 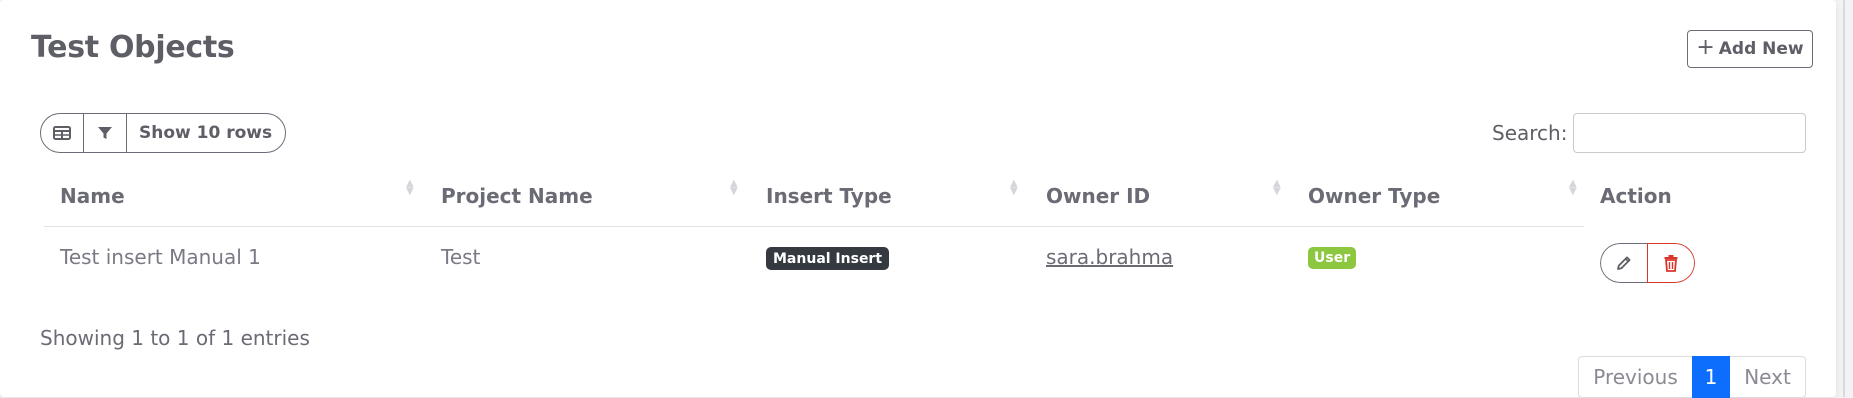 I want to click on cell-name: Test insert Manual 1, so click(x=160, y=257).